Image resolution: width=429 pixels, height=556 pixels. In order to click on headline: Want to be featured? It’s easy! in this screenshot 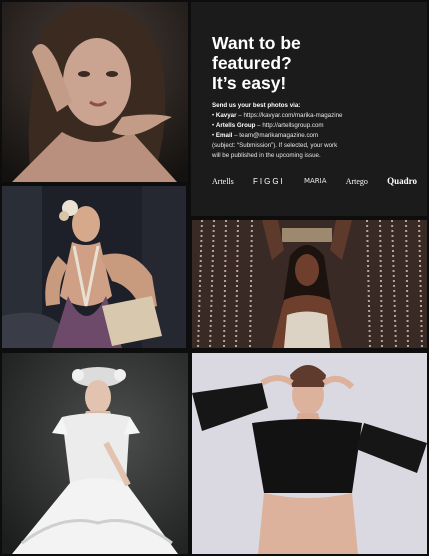, I will do `click(312, 63)`.